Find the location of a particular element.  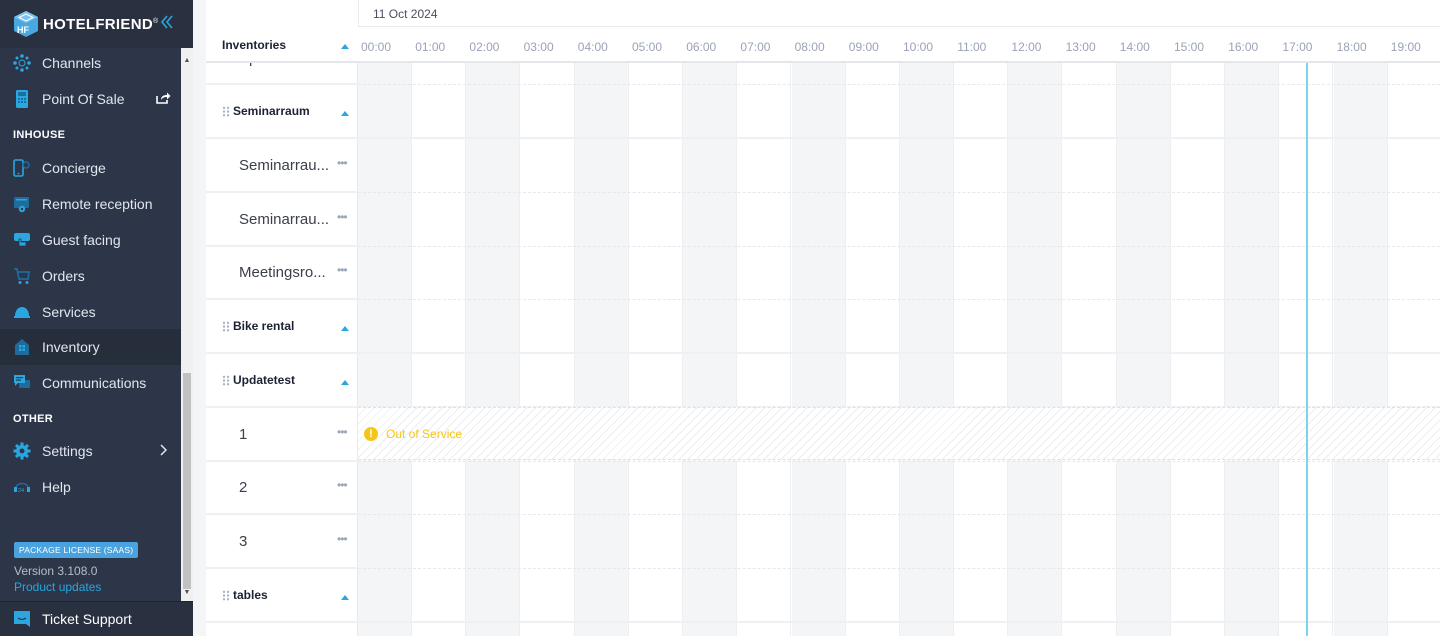

hour-label: 01:00 is located at coordinates (430, 47).